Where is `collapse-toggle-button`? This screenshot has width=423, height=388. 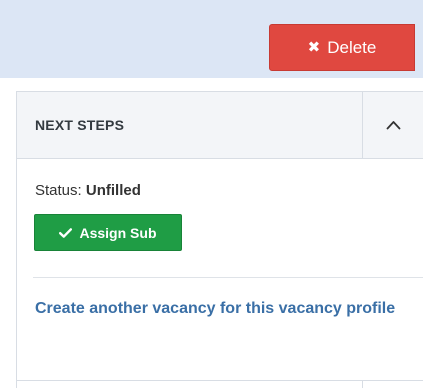
collapse-toggle-button is located at coordinates (392, 125).